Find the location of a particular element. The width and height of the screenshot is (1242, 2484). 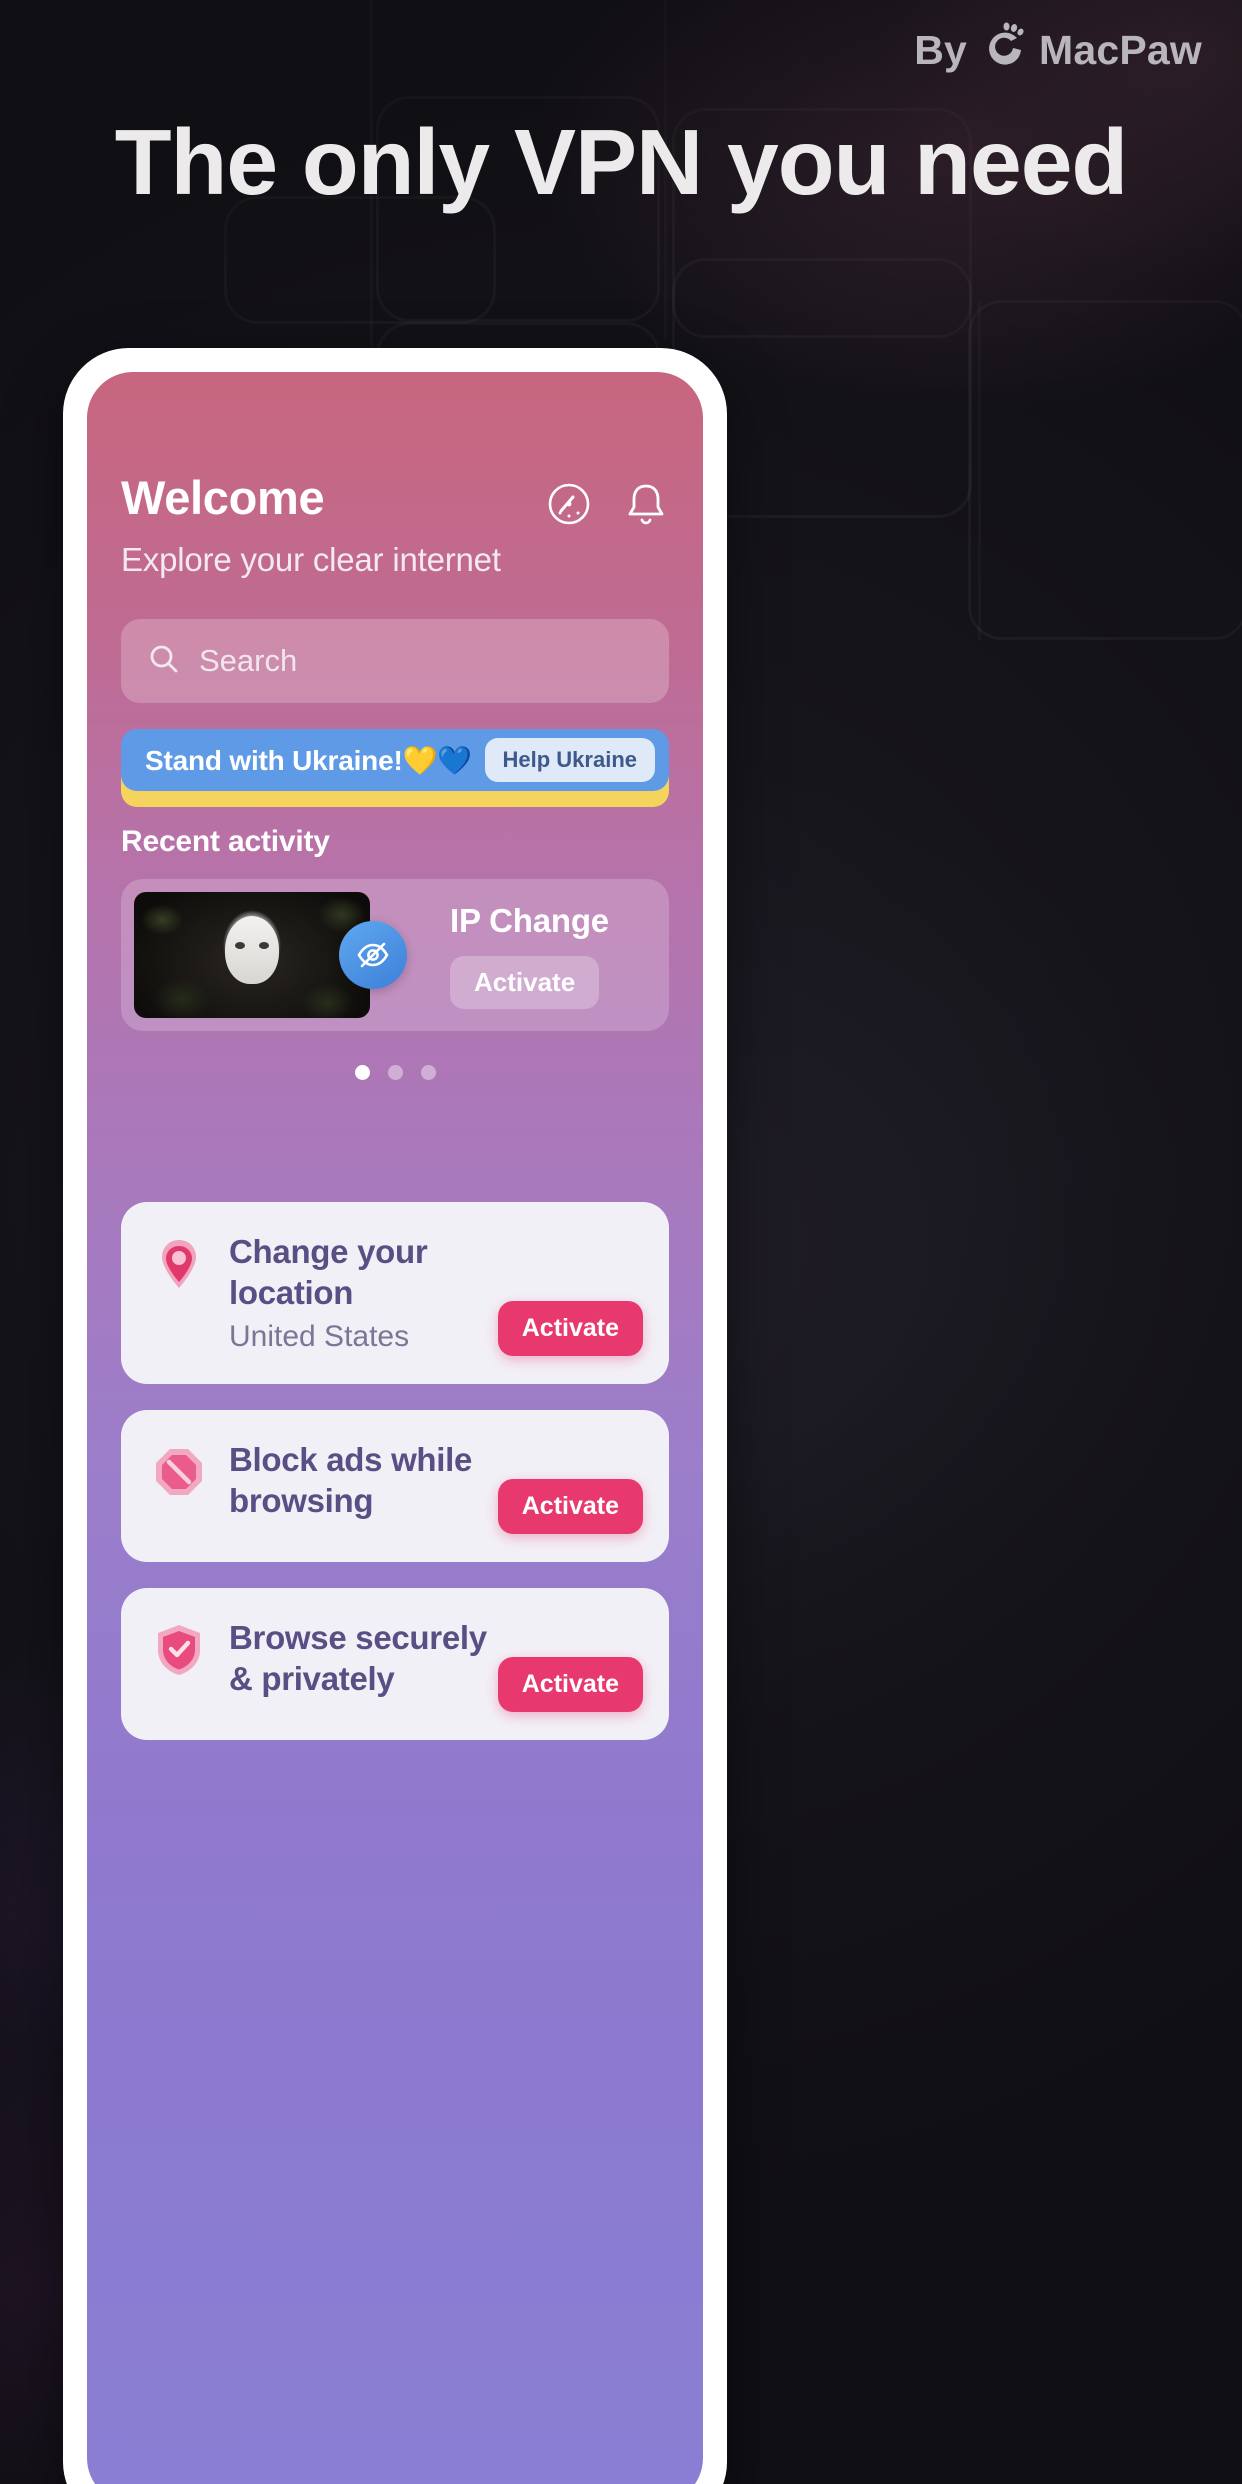

ukraine-banner: Stand with Ukraine!💛💙 Help Ukraine is located at coordinates (395, 768).